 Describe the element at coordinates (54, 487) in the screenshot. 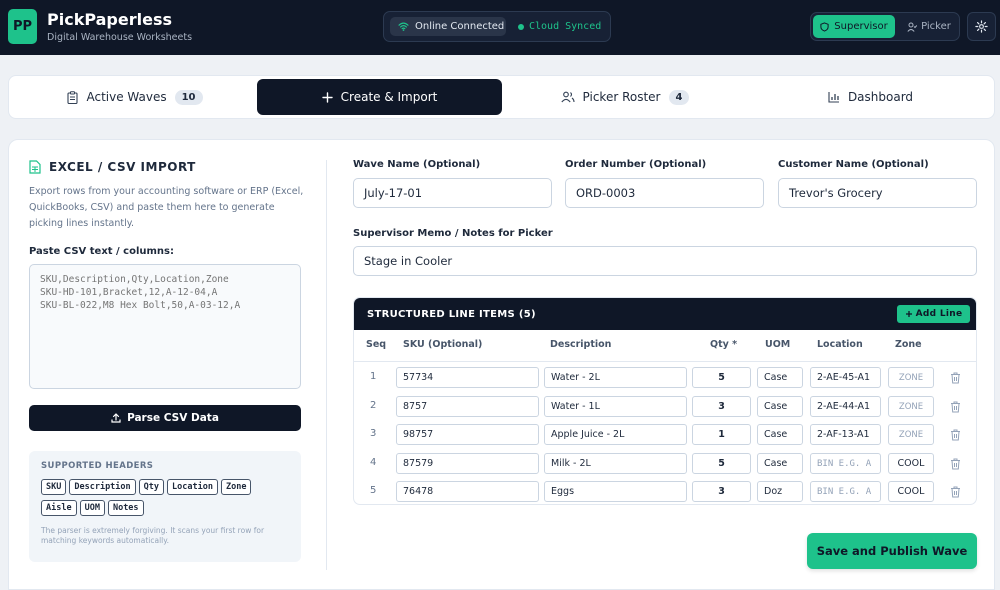

I see `header-chip: SKU` at that location.